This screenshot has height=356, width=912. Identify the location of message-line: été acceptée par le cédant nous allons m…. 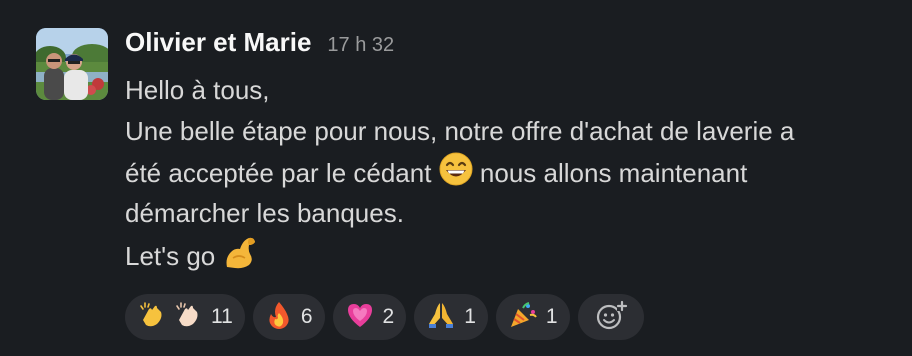
(515, 172).